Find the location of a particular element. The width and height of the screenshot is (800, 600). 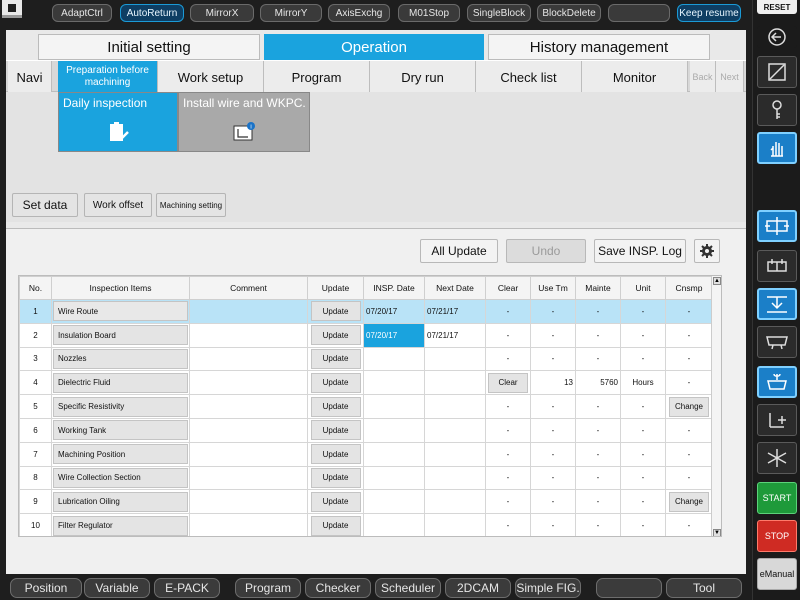

hand-icon is located at coordinates (777, 148).